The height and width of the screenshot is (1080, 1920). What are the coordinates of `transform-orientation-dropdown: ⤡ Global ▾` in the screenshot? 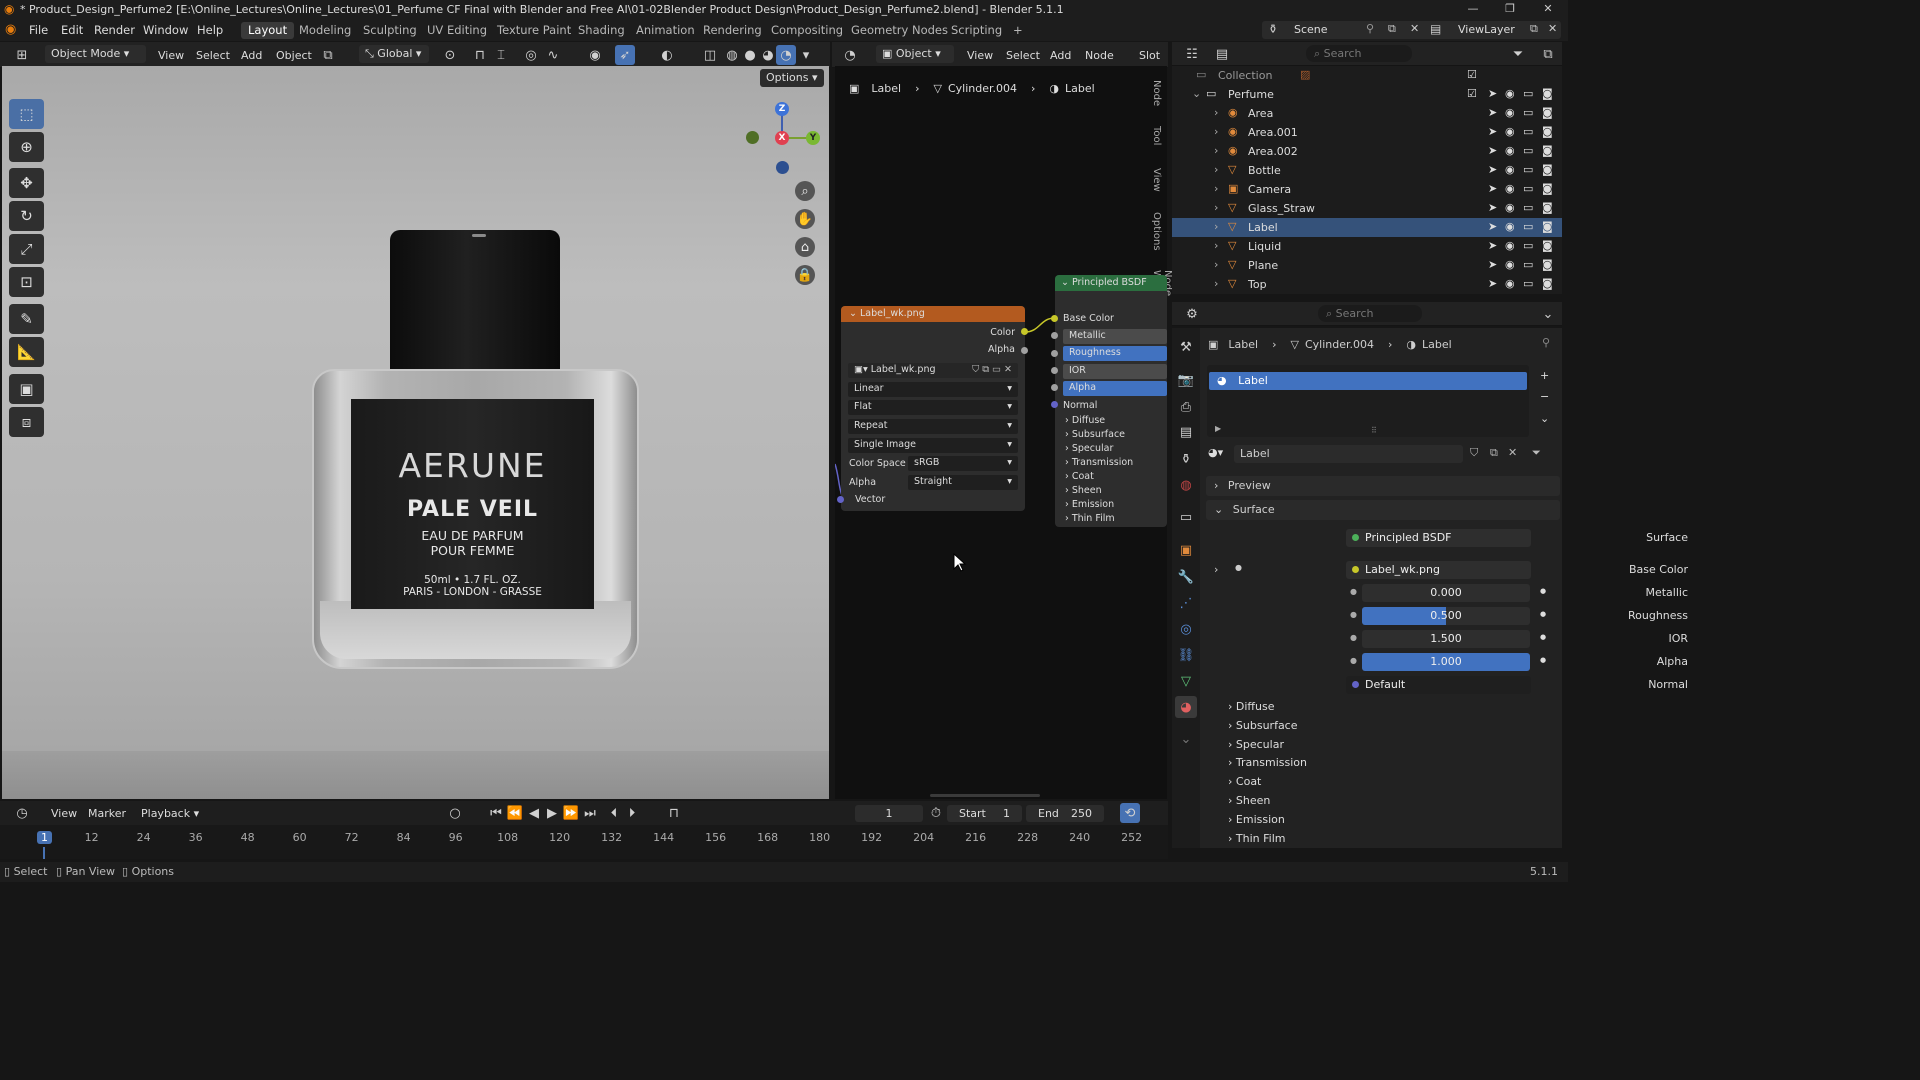 It's located at (394, 54).